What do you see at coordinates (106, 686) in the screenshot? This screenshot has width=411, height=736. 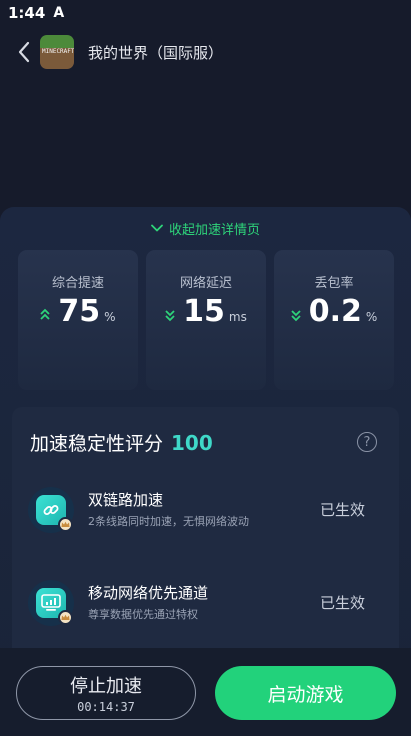 I see `stop-label: 停止加速` at bounding box center [106, 686].